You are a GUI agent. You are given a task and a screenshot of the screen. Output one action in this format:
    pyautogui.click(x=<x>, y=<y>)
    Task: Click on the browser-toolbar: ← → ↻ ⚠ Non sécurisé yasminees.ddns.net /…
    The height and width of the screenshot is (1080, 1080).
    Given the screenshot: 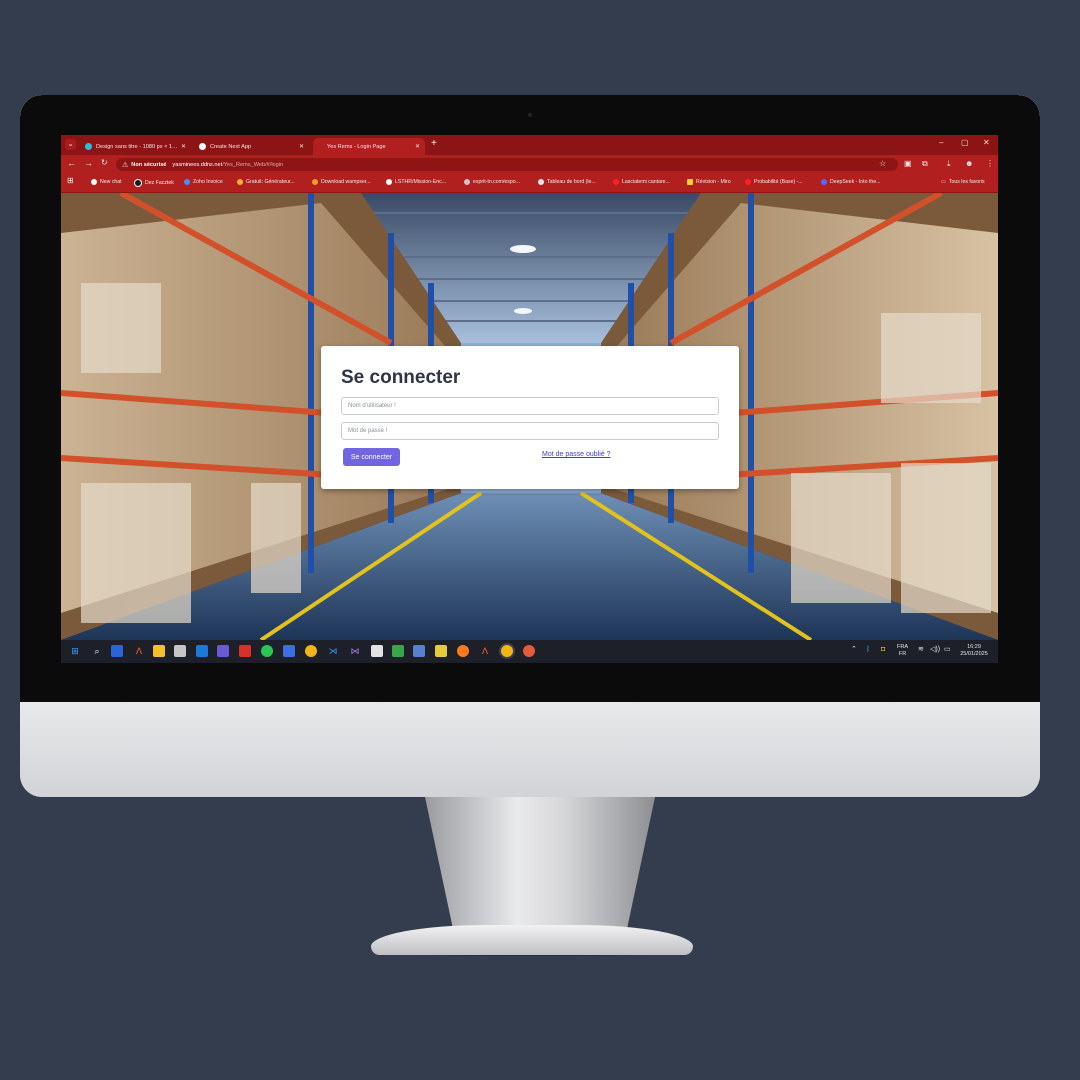 What is the action you would take?
    pyautogui.click(x=529, y=164)
    